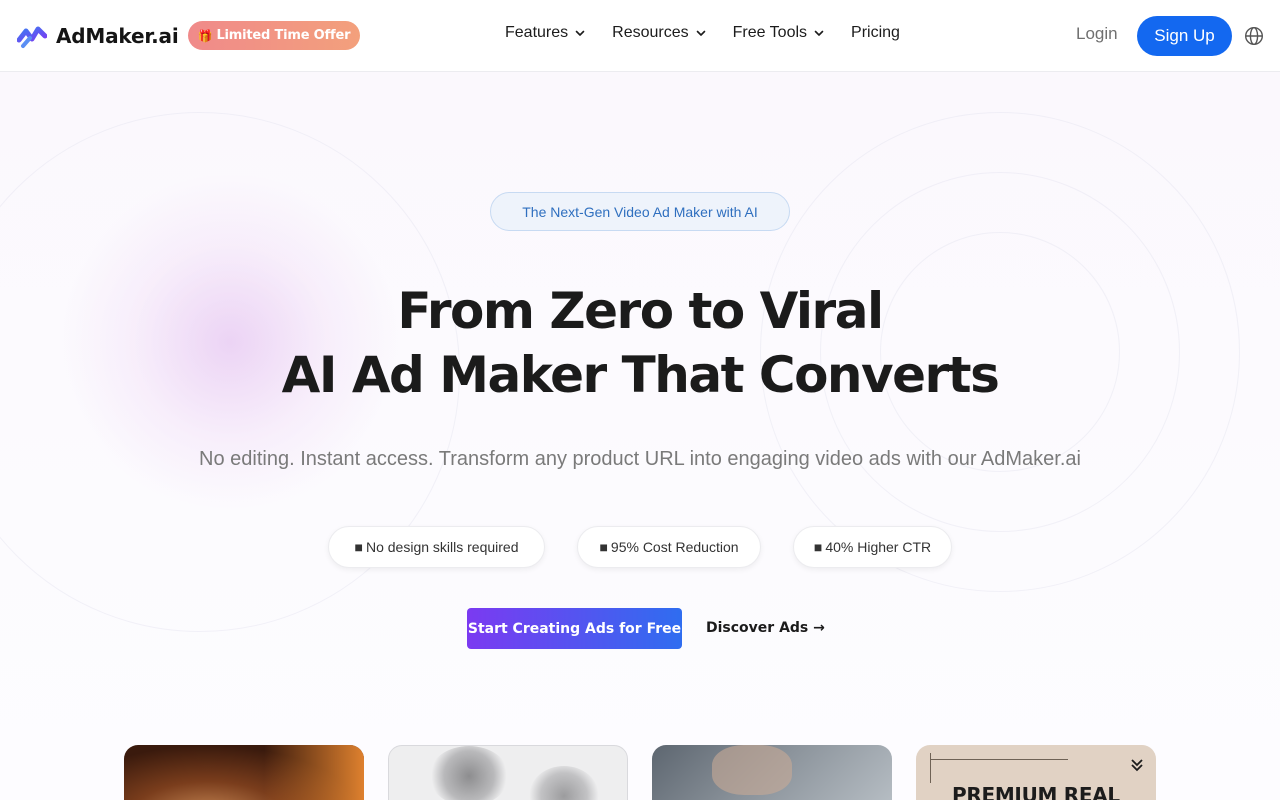  Describe the element at coordinates (674, 547) in the screenshot. I see `feature-label: 95% Cost Reduction` at that location.